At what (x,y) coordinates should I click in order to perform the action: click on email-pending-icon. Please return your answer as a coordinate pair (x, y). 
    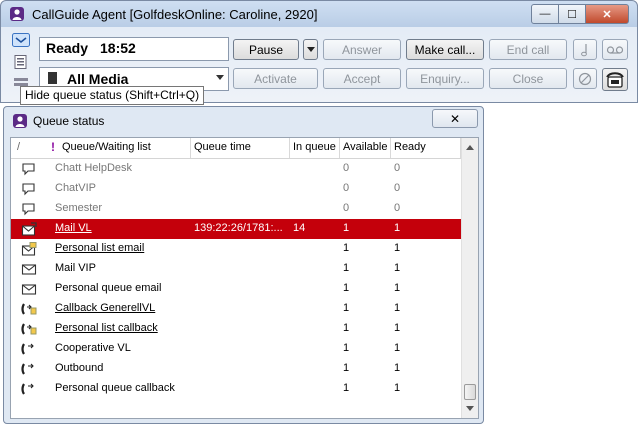
    Looking at the image, I should click on (29, 229).